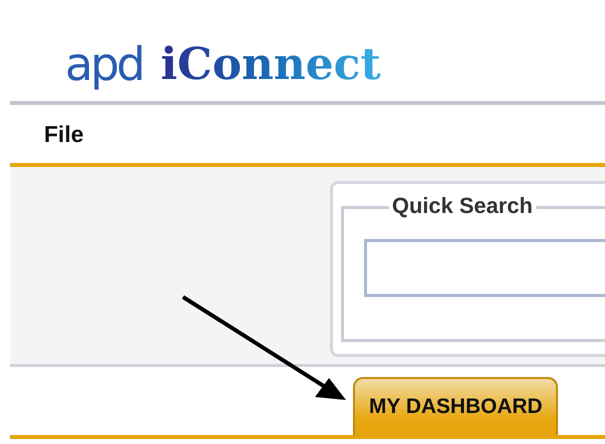  Describe the element at coordinates (484, 268) in the screenshot. I see `search-field` at that location.